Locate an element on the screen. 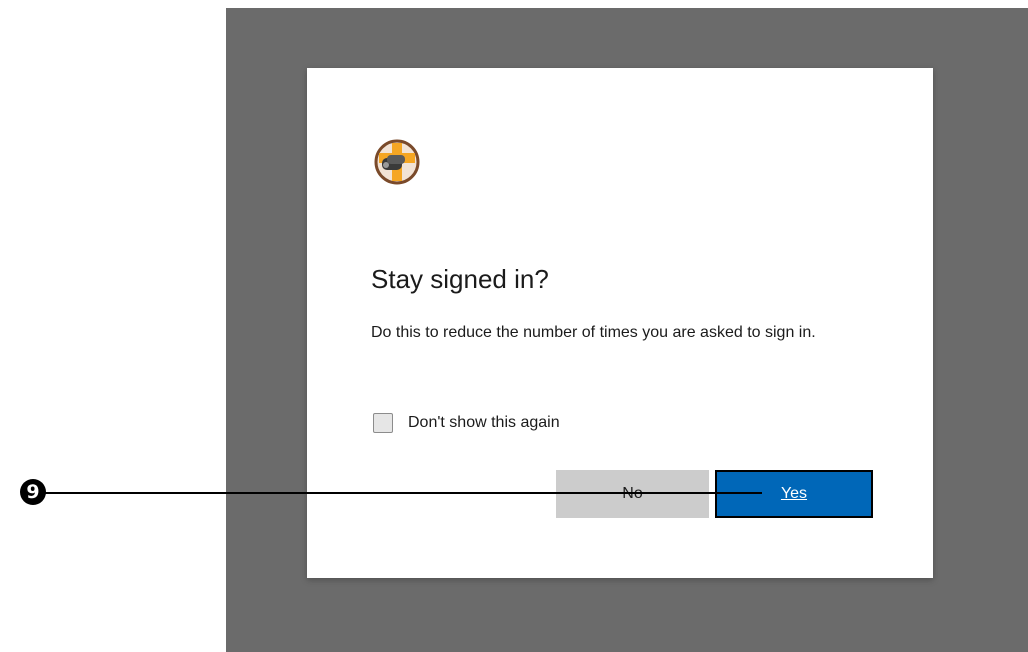  cross-shield-logo-icon is located at coordinates (397, 162).